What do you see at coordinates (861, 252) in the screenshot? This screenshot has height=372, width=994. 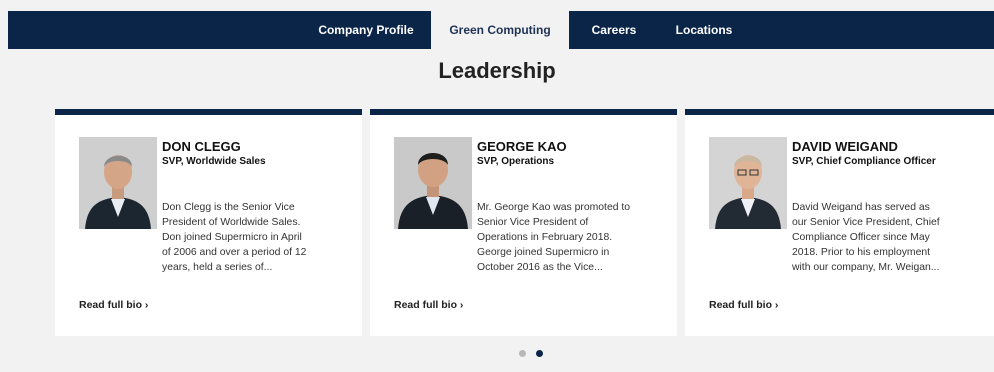 I see `bio-line: 2018. Prior to his employment` at bounding box center [861, 252].